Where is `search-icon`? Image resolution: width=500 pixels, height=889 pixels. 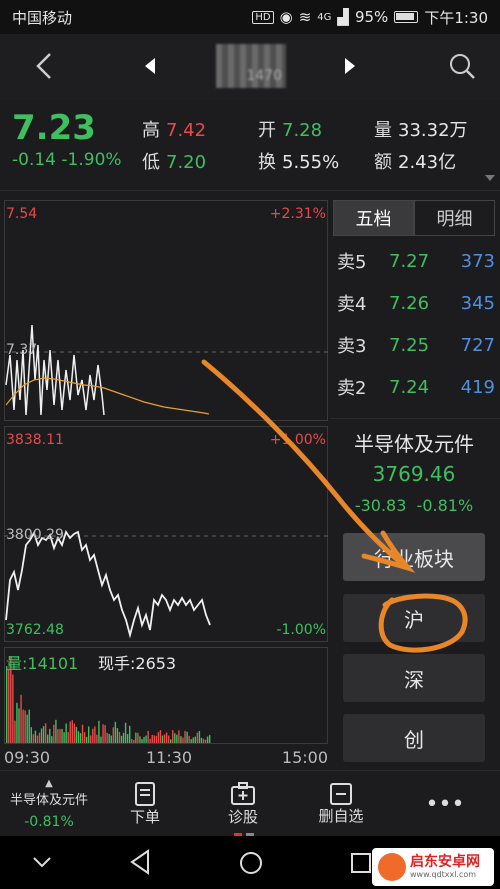
search-icon is located at coordinates (462, 66).